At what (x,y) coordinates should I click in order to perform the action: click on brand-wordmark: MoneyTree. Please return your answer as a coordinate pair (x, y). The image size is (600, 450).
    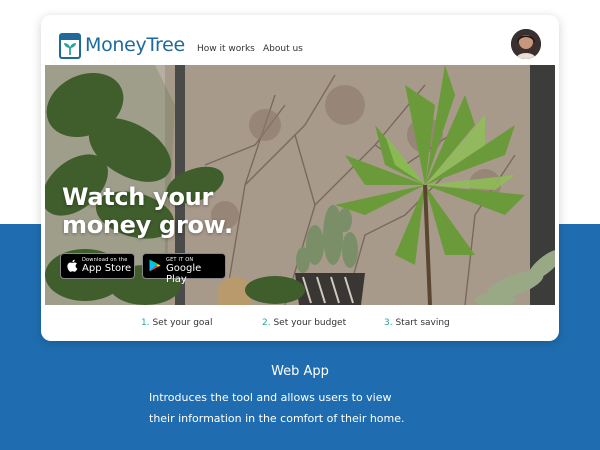
    Looking at the image, I should click on (135, 45).